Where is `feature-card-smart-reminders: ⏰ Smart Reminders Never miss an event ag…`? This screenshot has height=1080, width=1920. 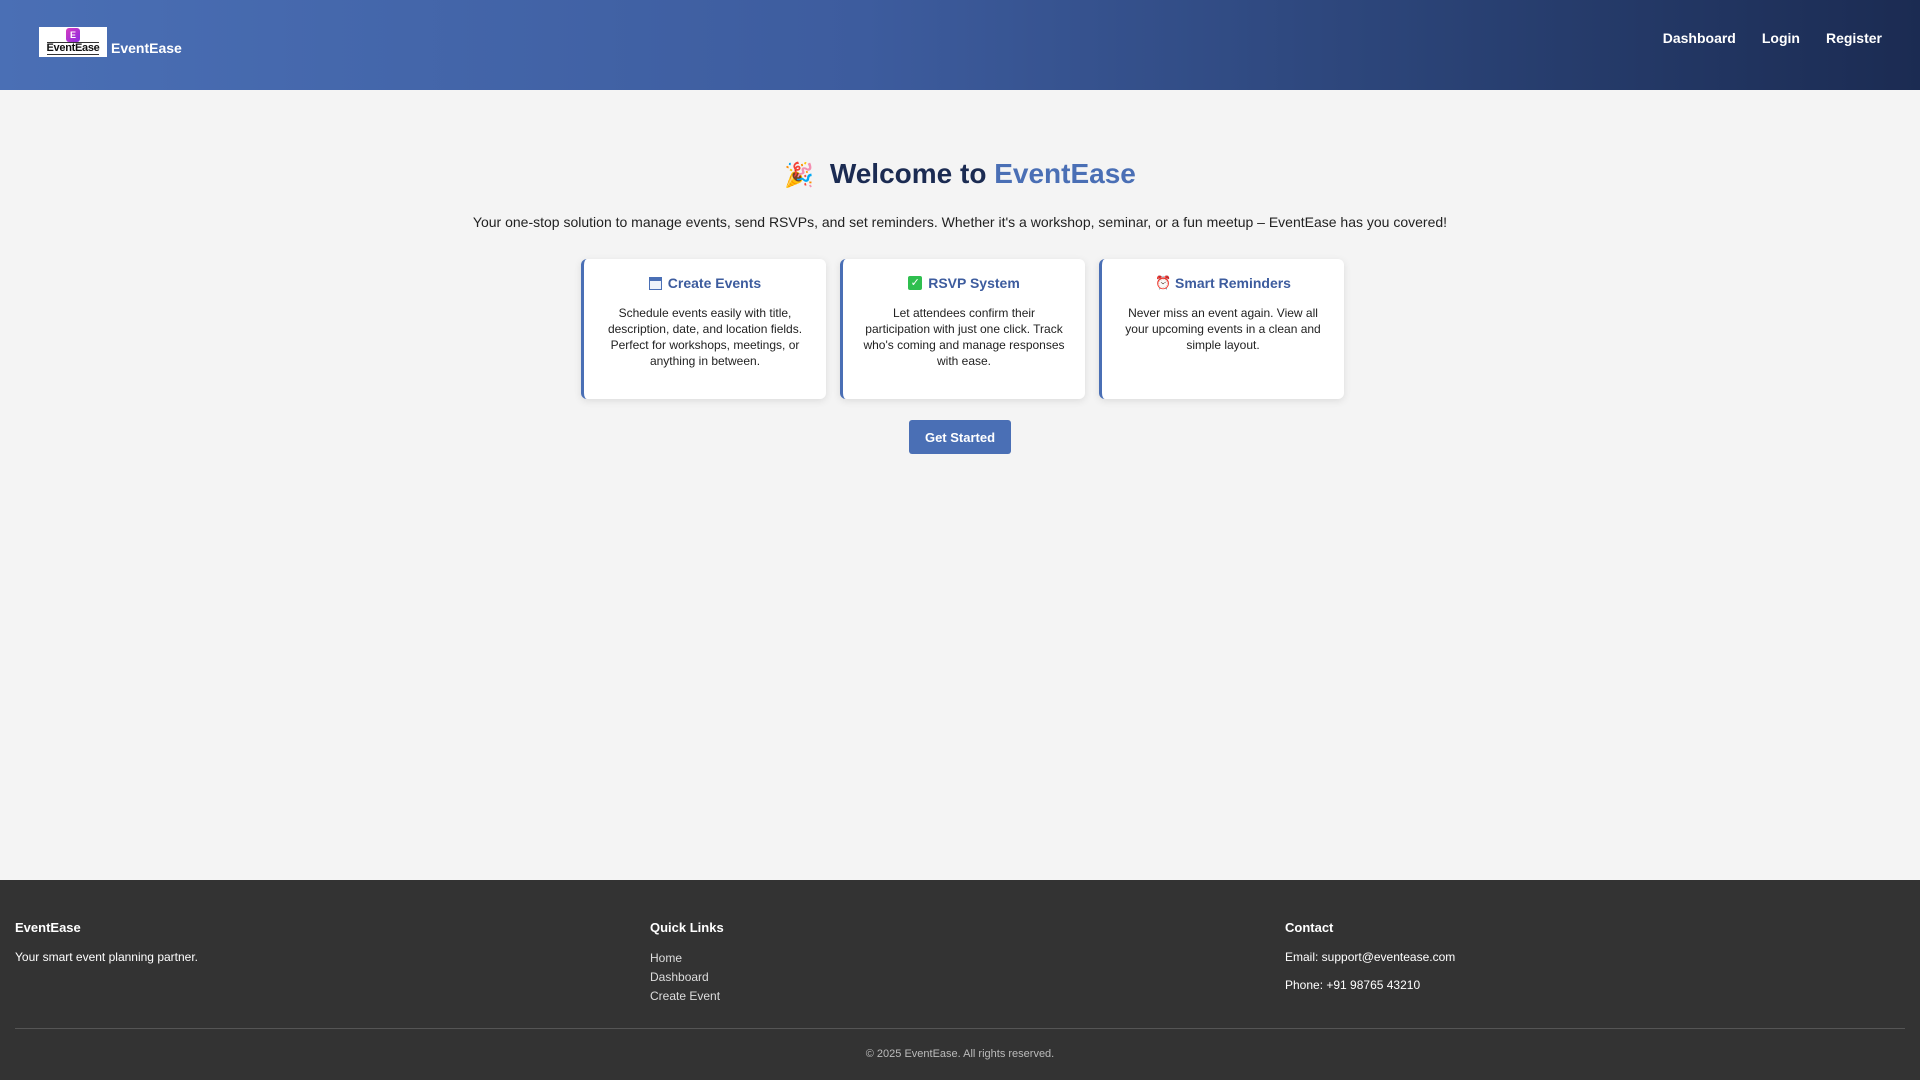 feature-card-smart-reminders: ⏰ Smart Reminders Never miss an event ag… is located at coordinates (1221, 329).